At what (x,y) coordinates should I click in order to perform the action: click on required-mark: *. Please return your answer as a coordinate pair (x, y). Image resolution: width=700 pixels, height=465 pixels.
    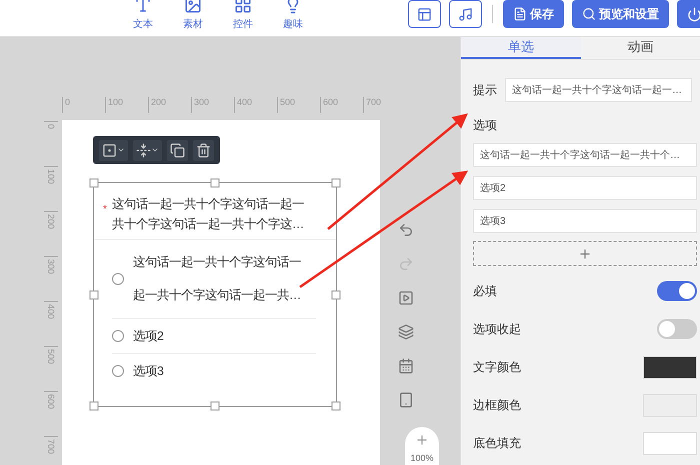
    Looking at the image, I should click on (105, 210).